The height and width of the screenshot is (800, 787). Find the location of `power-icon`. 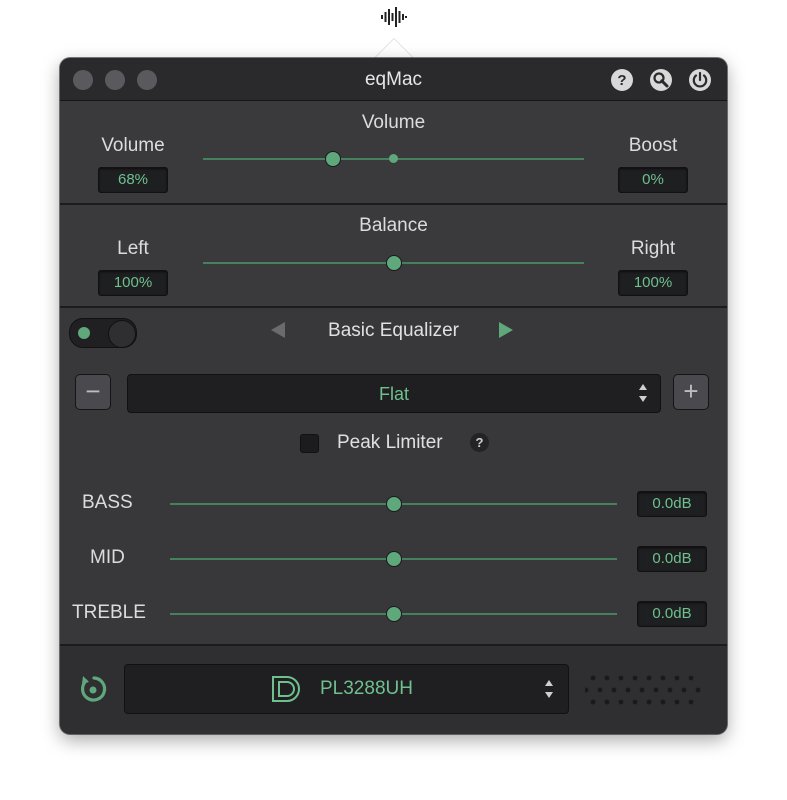

power-icon is located at coordinates (700, 80).